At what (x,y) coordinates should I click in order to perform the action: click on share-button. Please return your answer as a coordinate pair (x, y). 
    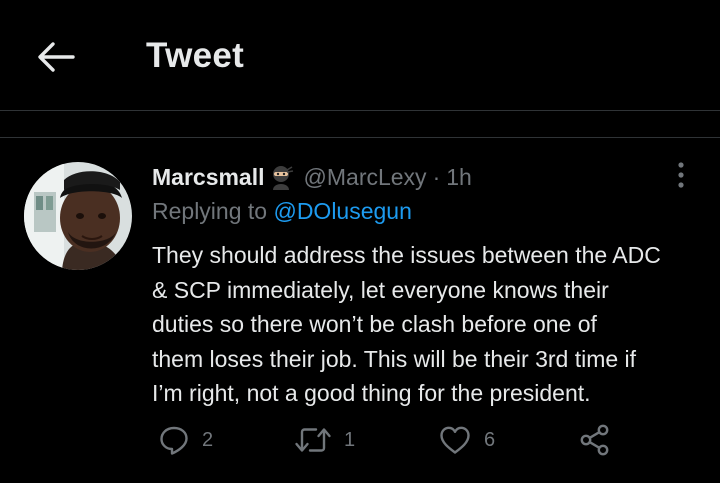
    Looking at the image, I should click on (595, 440).